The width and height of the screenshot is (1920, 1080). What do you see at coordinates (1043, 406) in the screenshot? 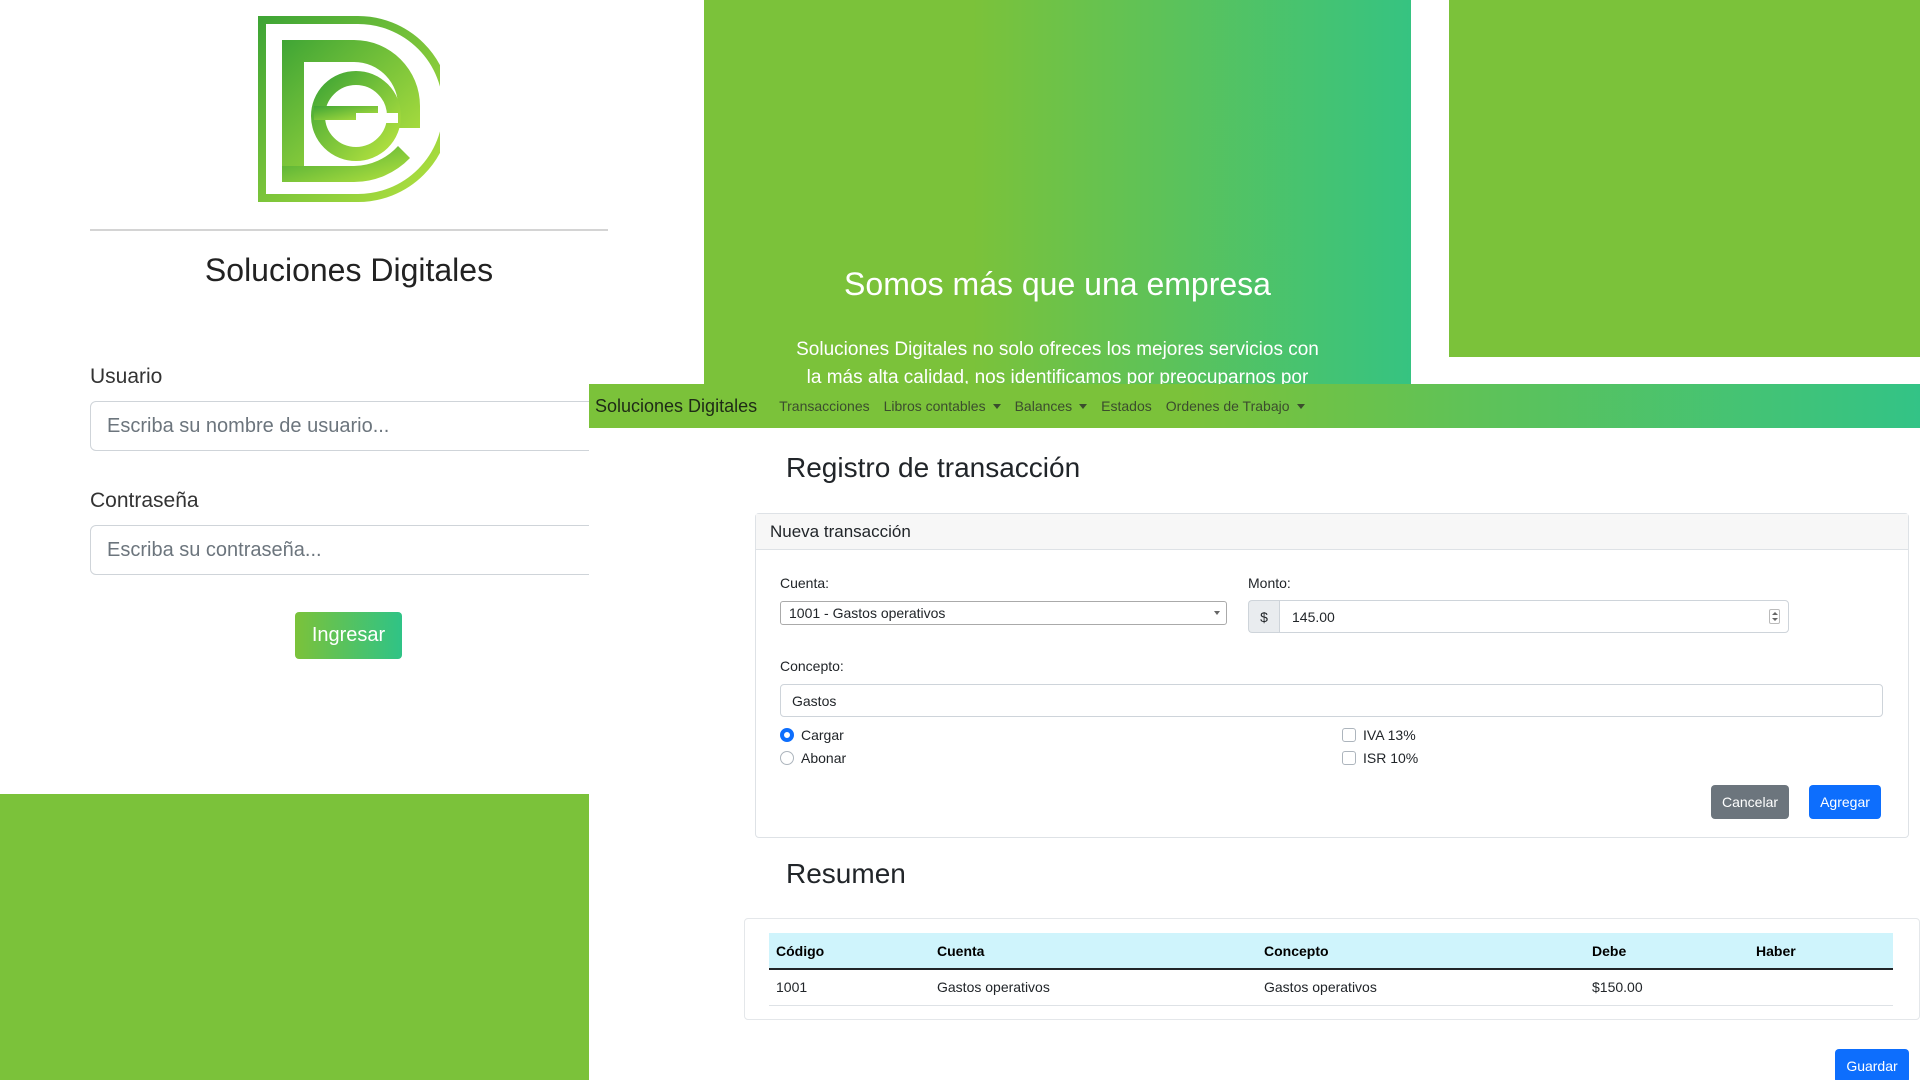
I see `nav-label: Balances` at bounding box center [1043, 406].